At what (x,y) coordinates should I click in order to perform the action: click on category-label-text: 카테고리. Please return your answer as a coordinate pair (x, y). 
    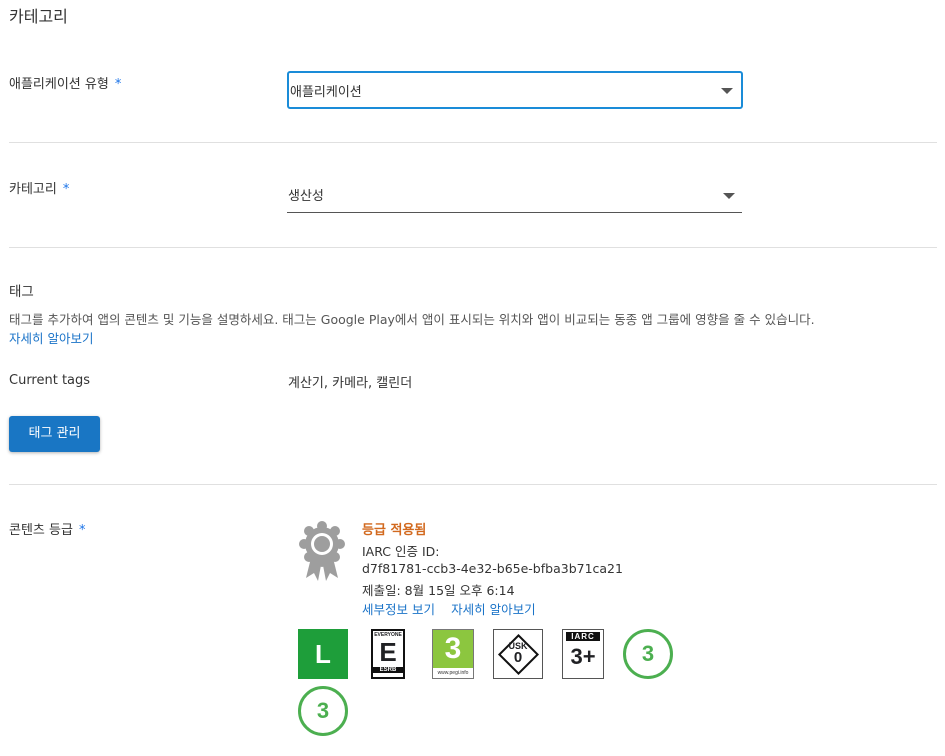
    Looking at the image, I should click on (33, 189).